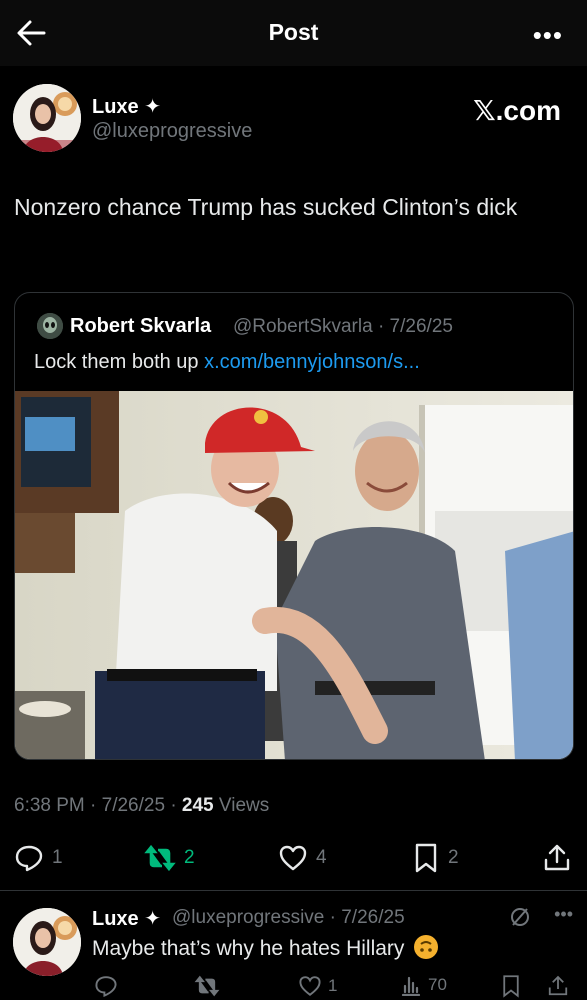 This screenshot has width=587, height=1000. What do you see at coordinates (343, 326) in the screenshot?
I see `quote-meta: @RobertSkvarla · 7/26/25` at bounding box center [343, 326].